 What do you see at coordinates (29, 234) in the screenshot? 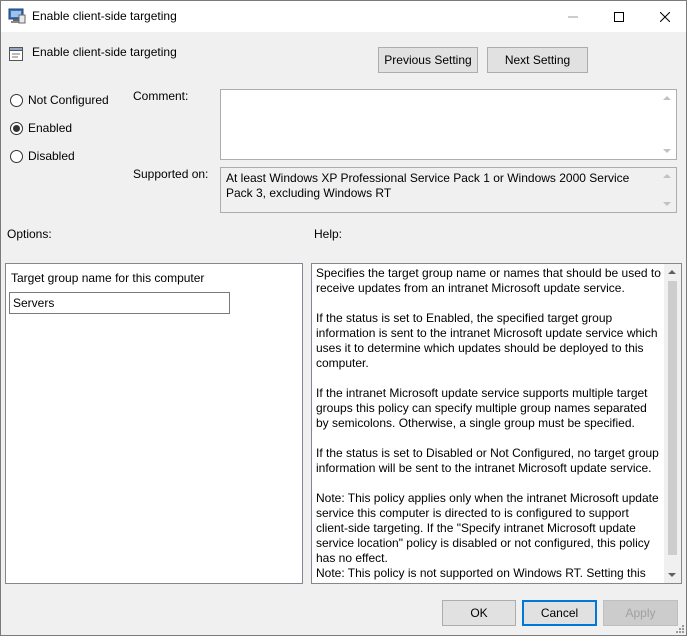
I see `options-label: Options:` at bounding box center [29, 234].